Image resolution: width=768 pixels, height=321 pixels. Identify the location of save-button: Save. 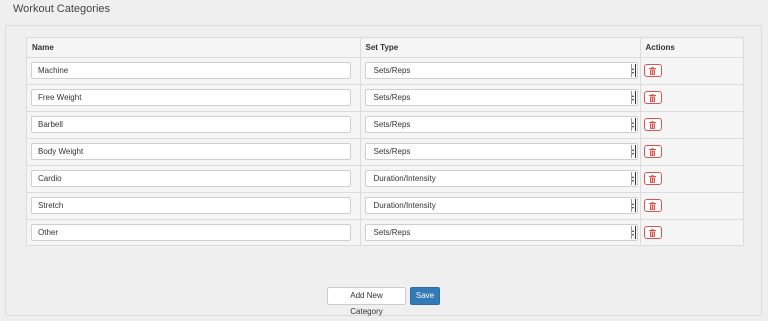
(425, 296).